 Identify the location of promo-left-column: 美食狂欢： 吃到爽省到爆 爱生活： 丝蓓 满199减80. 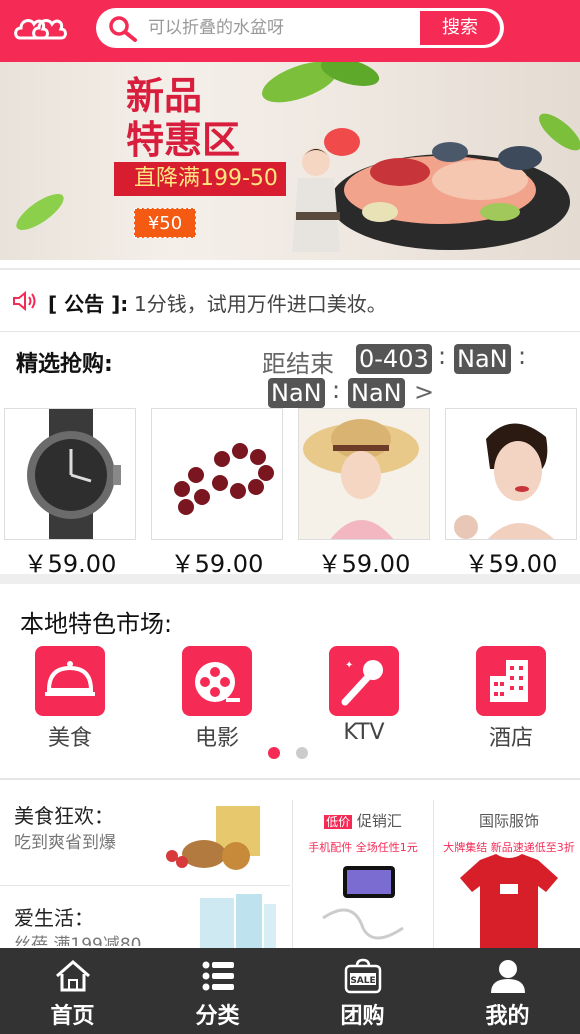
(145, 872).